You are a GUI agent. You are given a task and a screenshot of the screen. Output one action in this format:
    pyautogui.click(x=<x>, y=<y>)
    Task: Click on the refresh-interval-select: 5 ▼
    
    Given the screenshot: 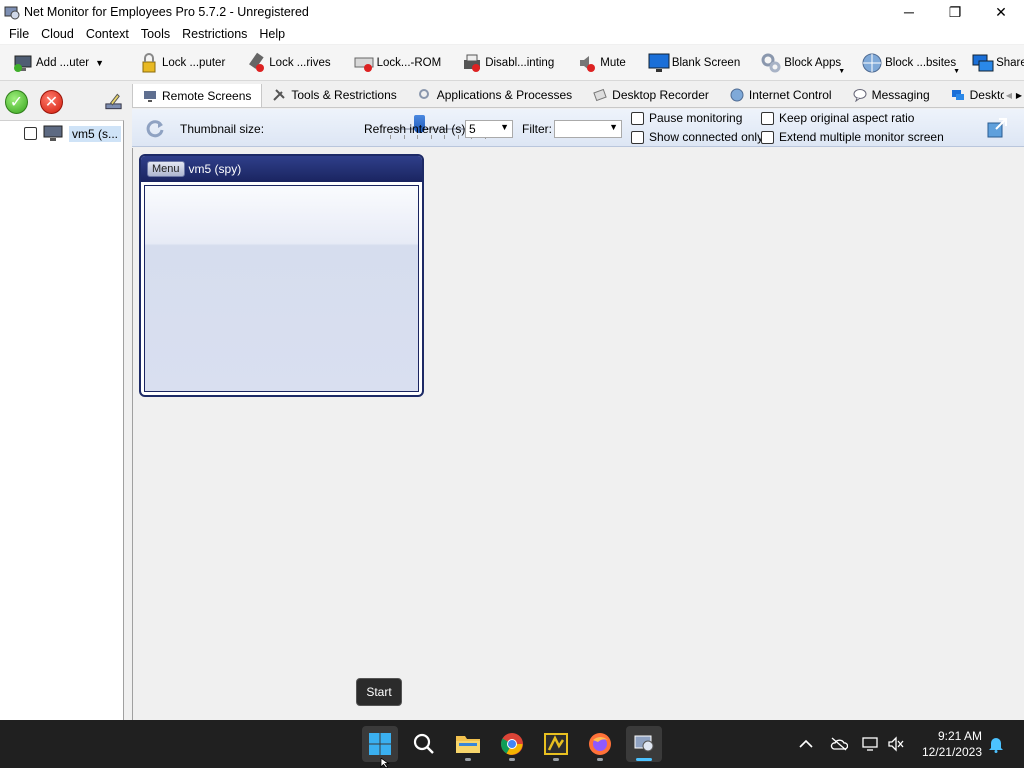 What is the action you would take?
    pyautogui.click(x=489, y=129)
    